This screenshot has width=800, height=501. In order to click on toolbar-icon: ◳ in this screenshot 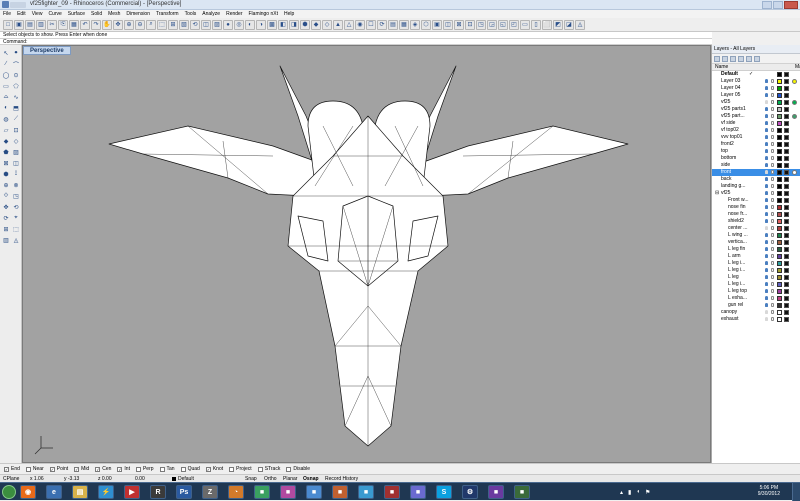, I will do `click(481, 24)`.